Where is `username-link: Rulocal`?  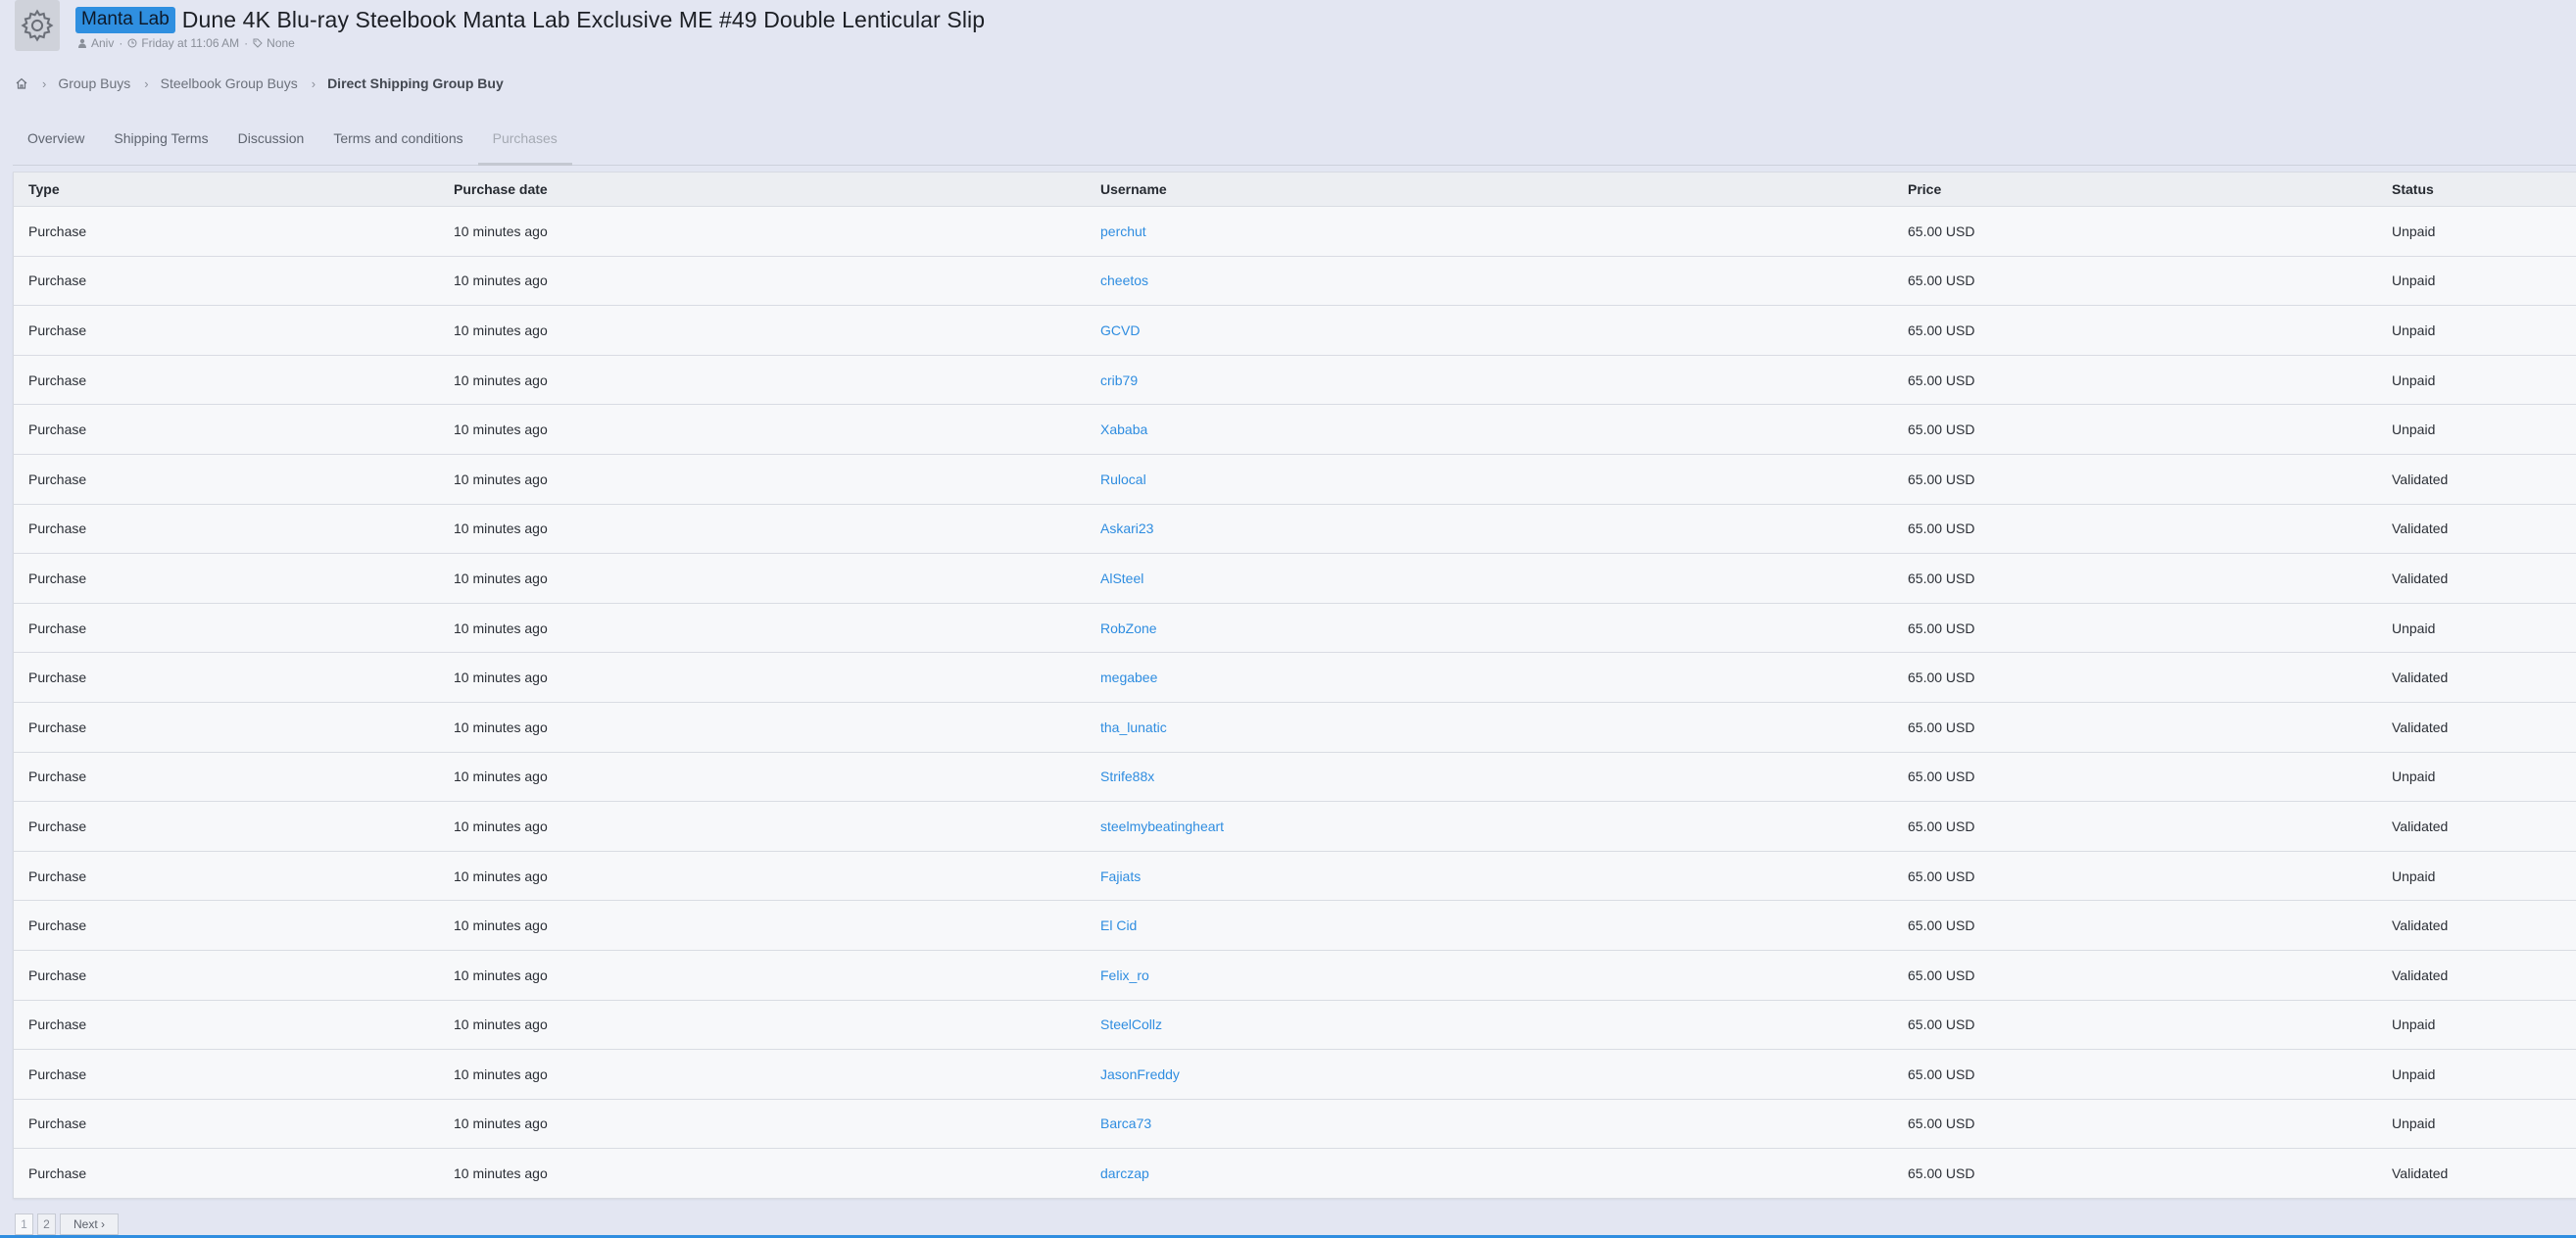 username-link: Rulocal is located at coordinates (1123, 479).